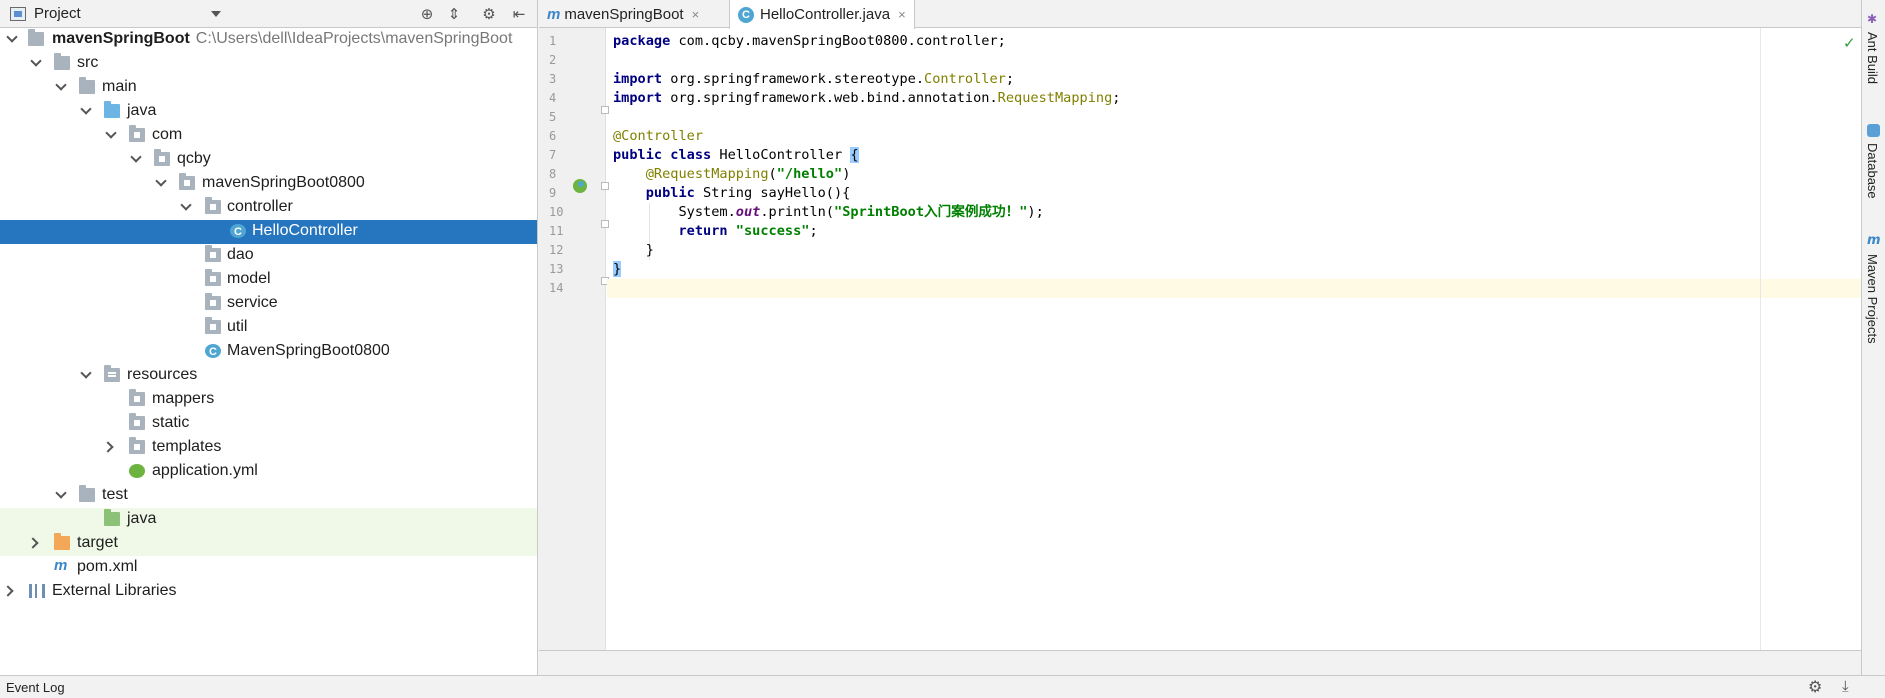 Image resolution: width=1885 pixels, height=698 pixels. Describe the element at coordinates (268, 352) in the screenshot. I see `tree-item-MavenSpringBoot0800: C MavenSpringBoot0800` at that location.